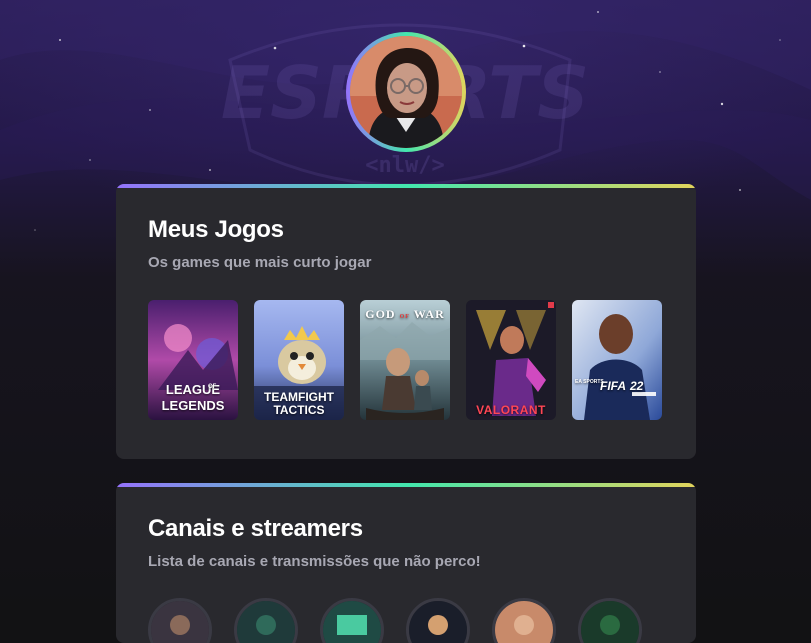 The width and height of the screenshot is (811, 643). I want to click on game-label-line1: VALORANT, so click(511, 410).